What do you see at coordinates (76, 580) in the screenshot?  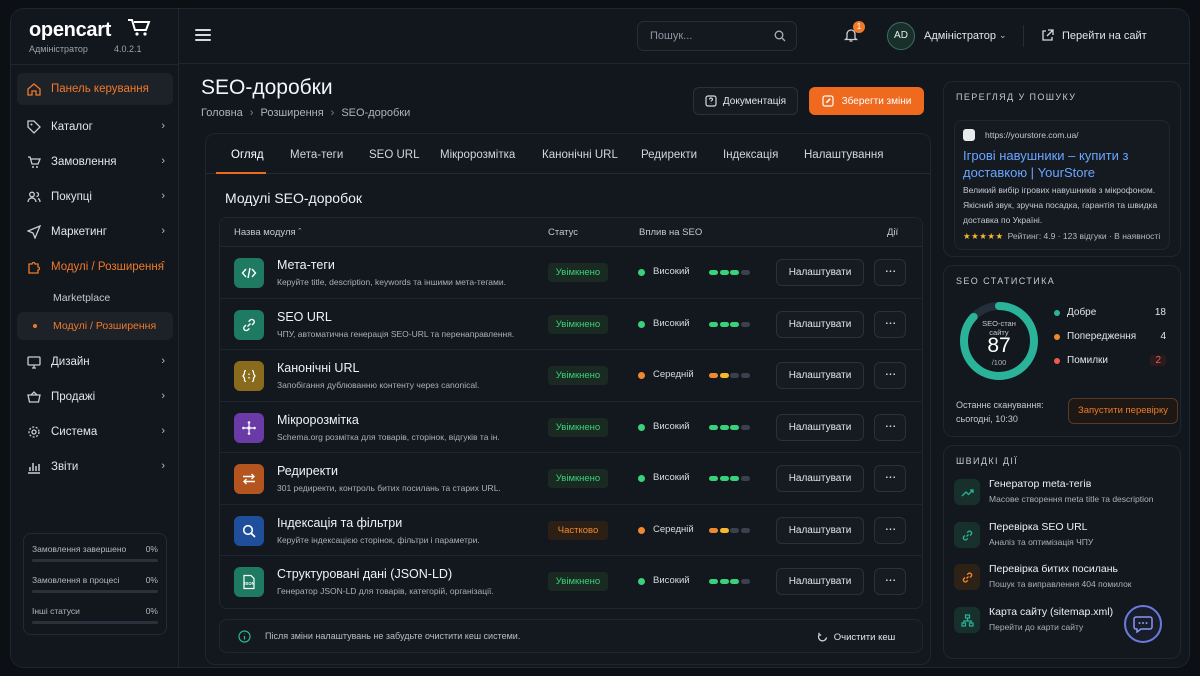 I see `stat-label: Замовлення в процесі` at bounding box center [76, 580].